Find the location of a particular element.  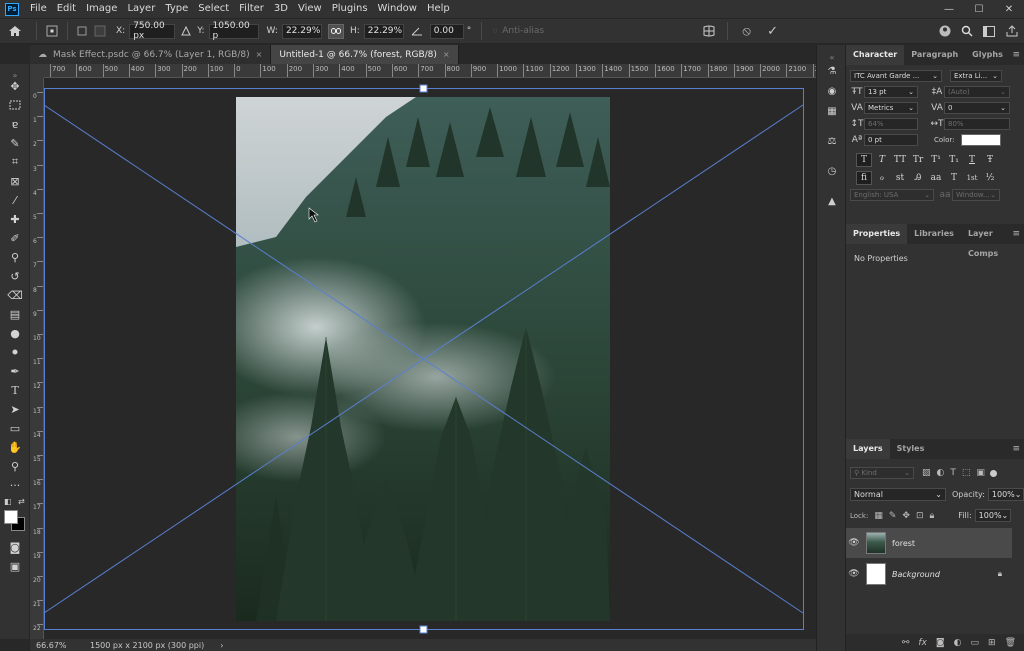

titling-button: T is located at coordinates (954, 178).